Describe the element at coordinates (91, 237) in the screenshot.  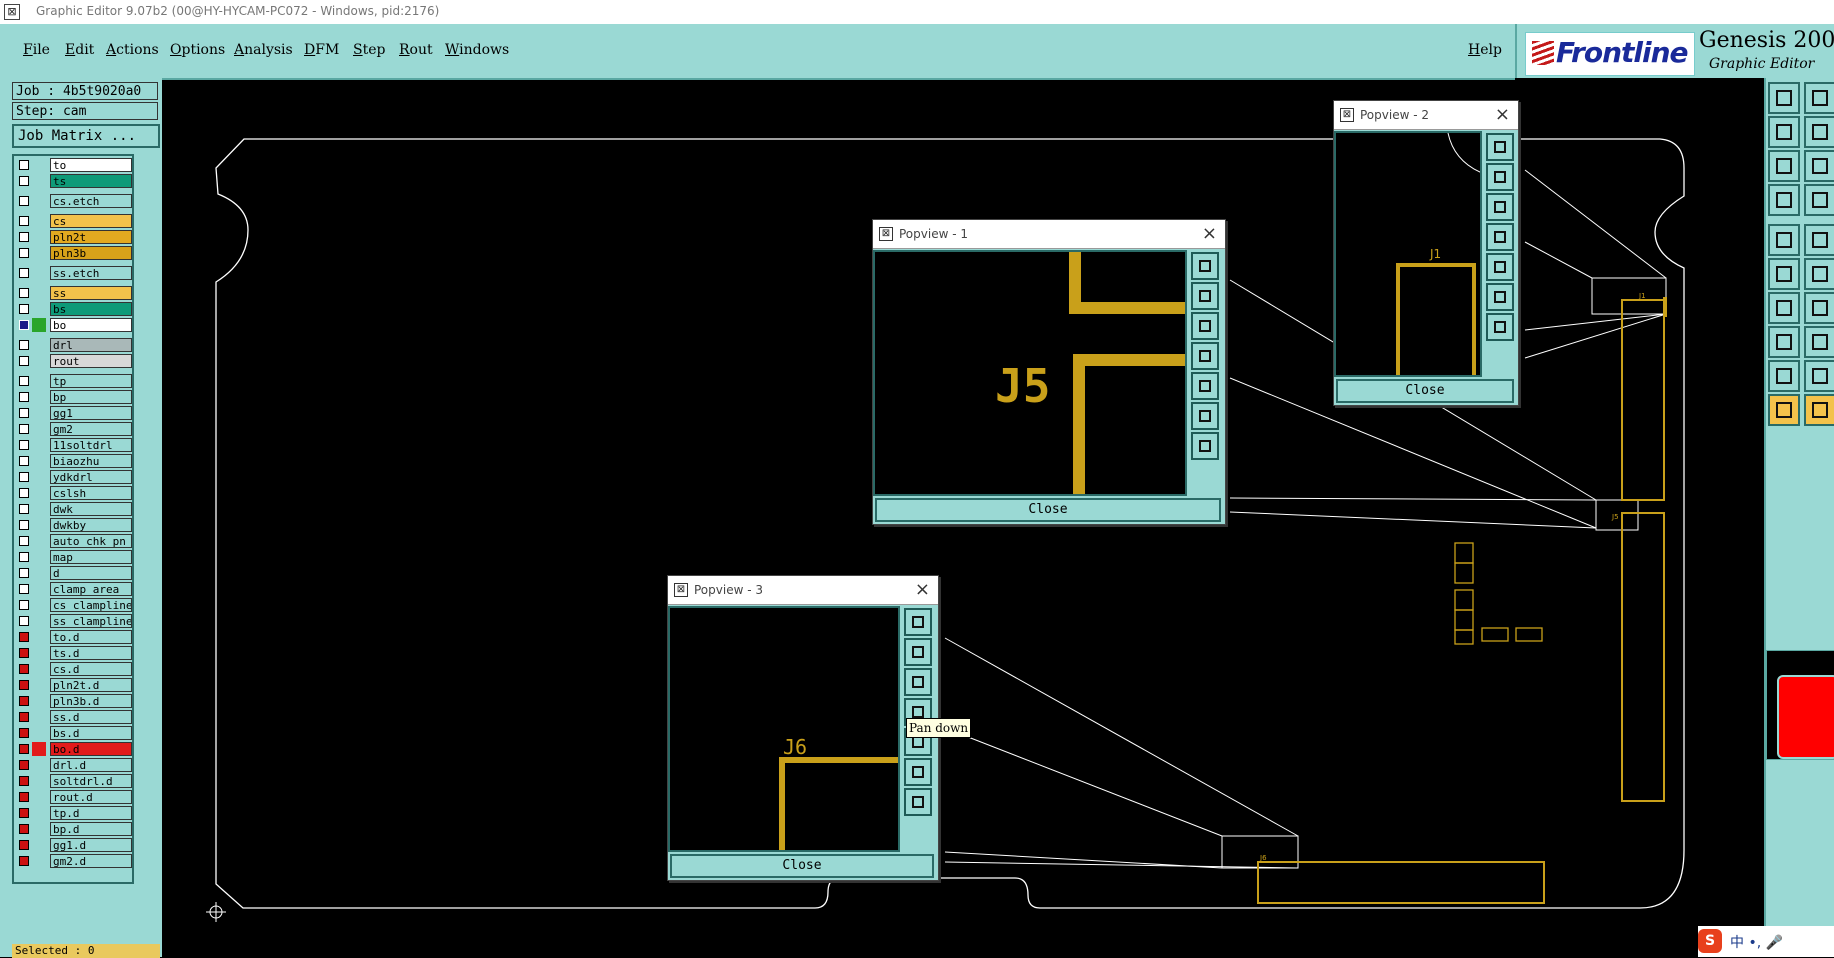
I see `layer-name: pln2t` at that location.